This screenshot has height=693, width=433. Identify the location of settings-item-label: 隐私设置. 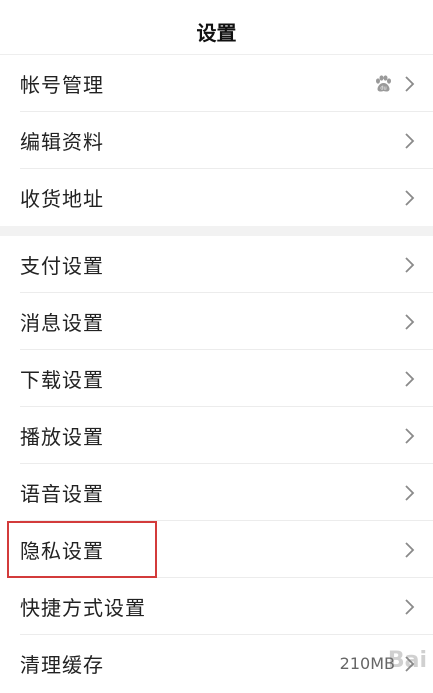
(62, 551).